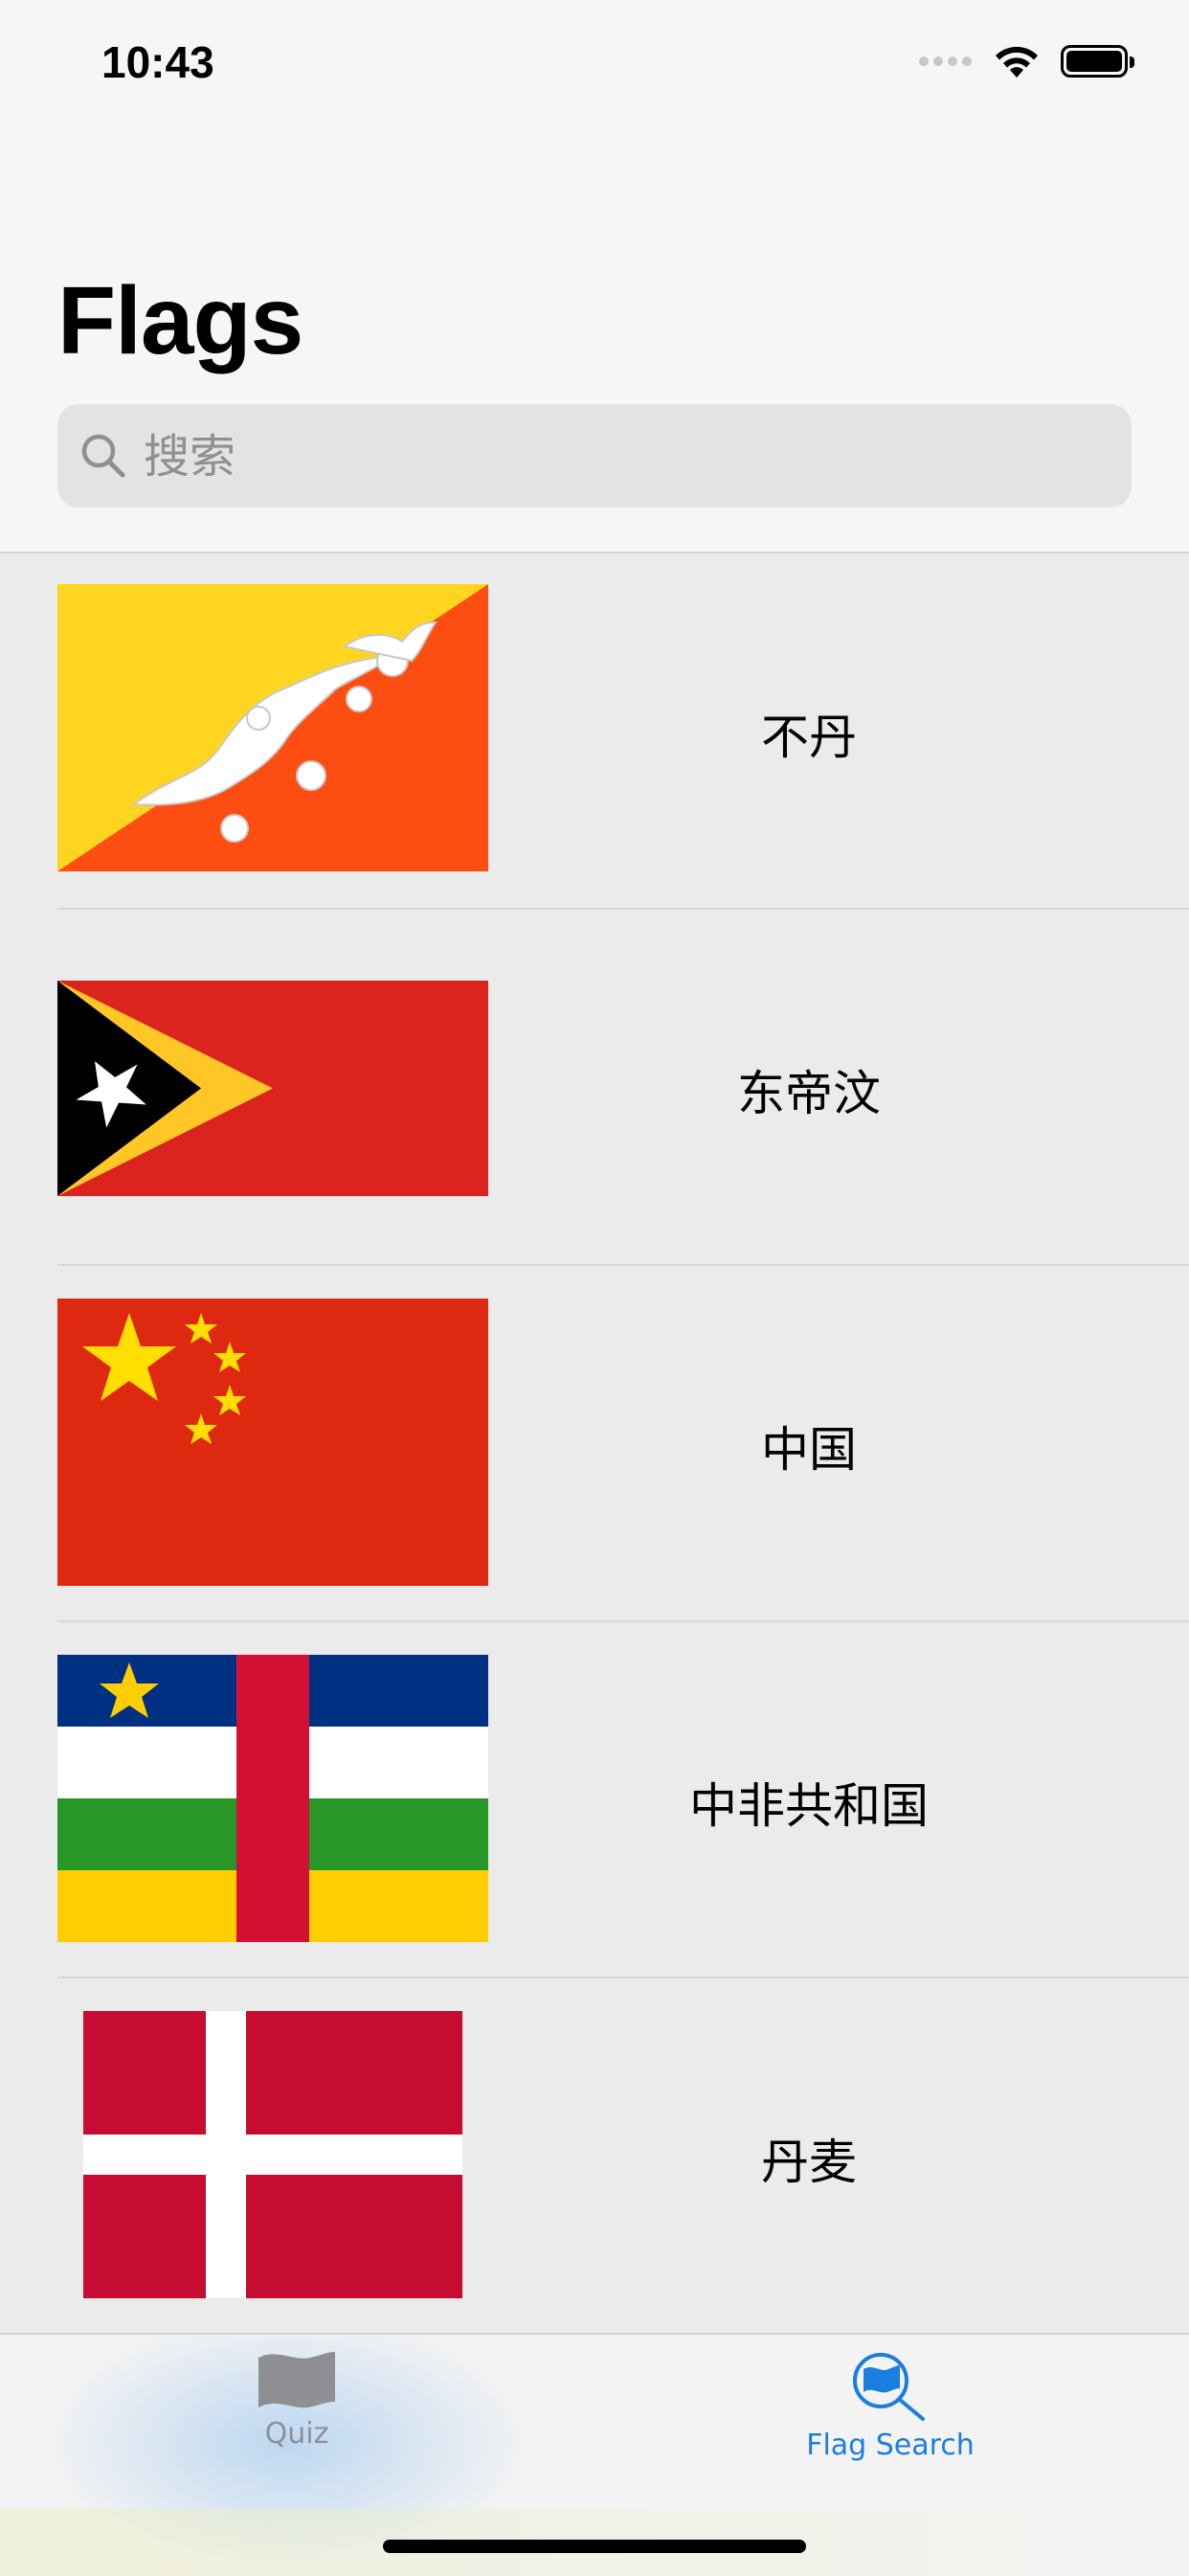 The image size is (1189, 2576). I want to click on flag-search-icon, so click(889, 2387).